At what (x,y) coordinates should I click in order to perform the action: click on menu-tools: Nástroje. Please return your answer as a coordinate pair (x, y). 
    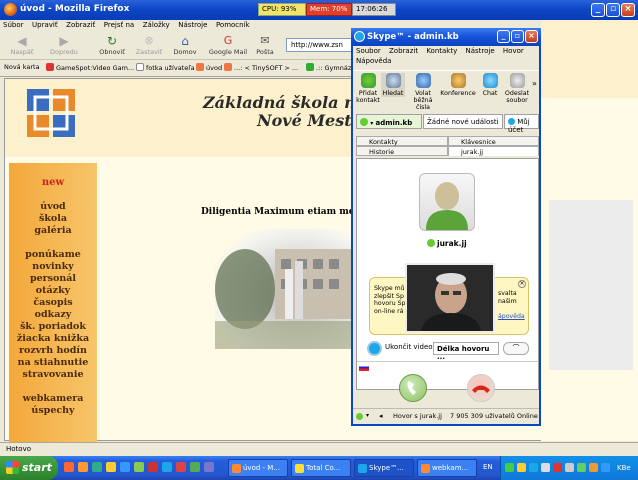
    Looking at the image, I should click on (192, 25).